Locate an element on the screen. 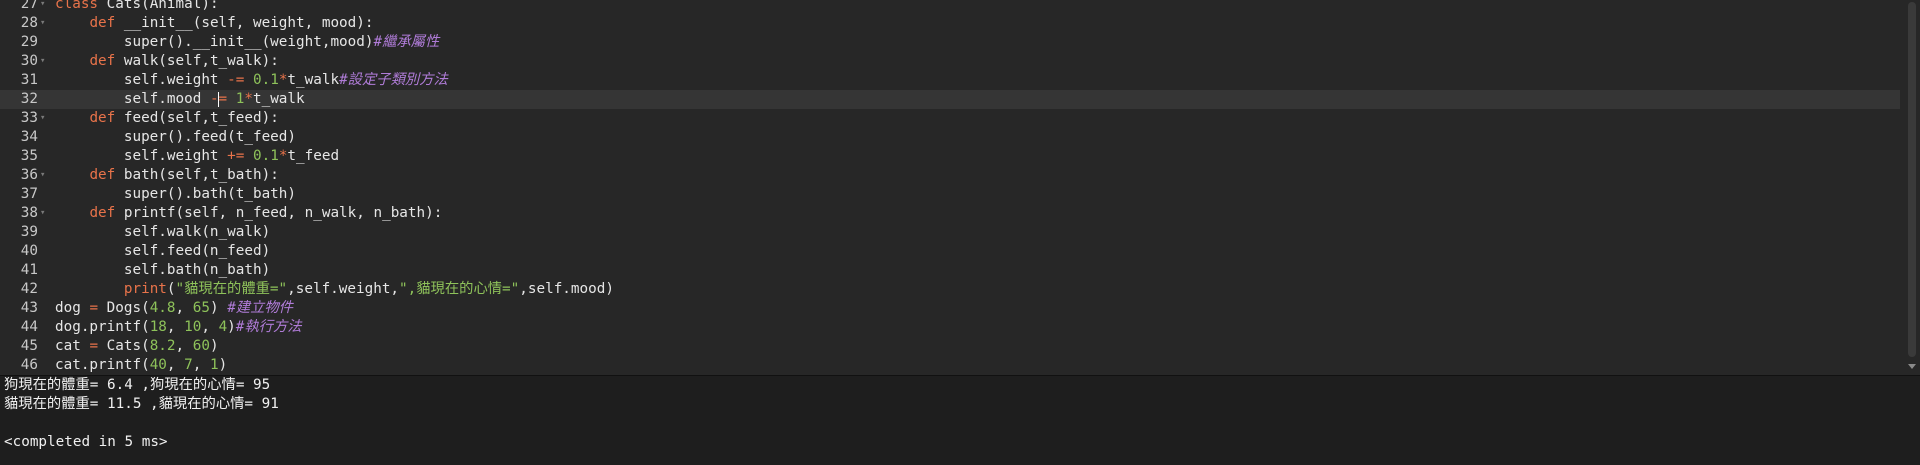 This screenshot has height=465, width=1920. line-number: 44 is located at coordinates (29, 327).